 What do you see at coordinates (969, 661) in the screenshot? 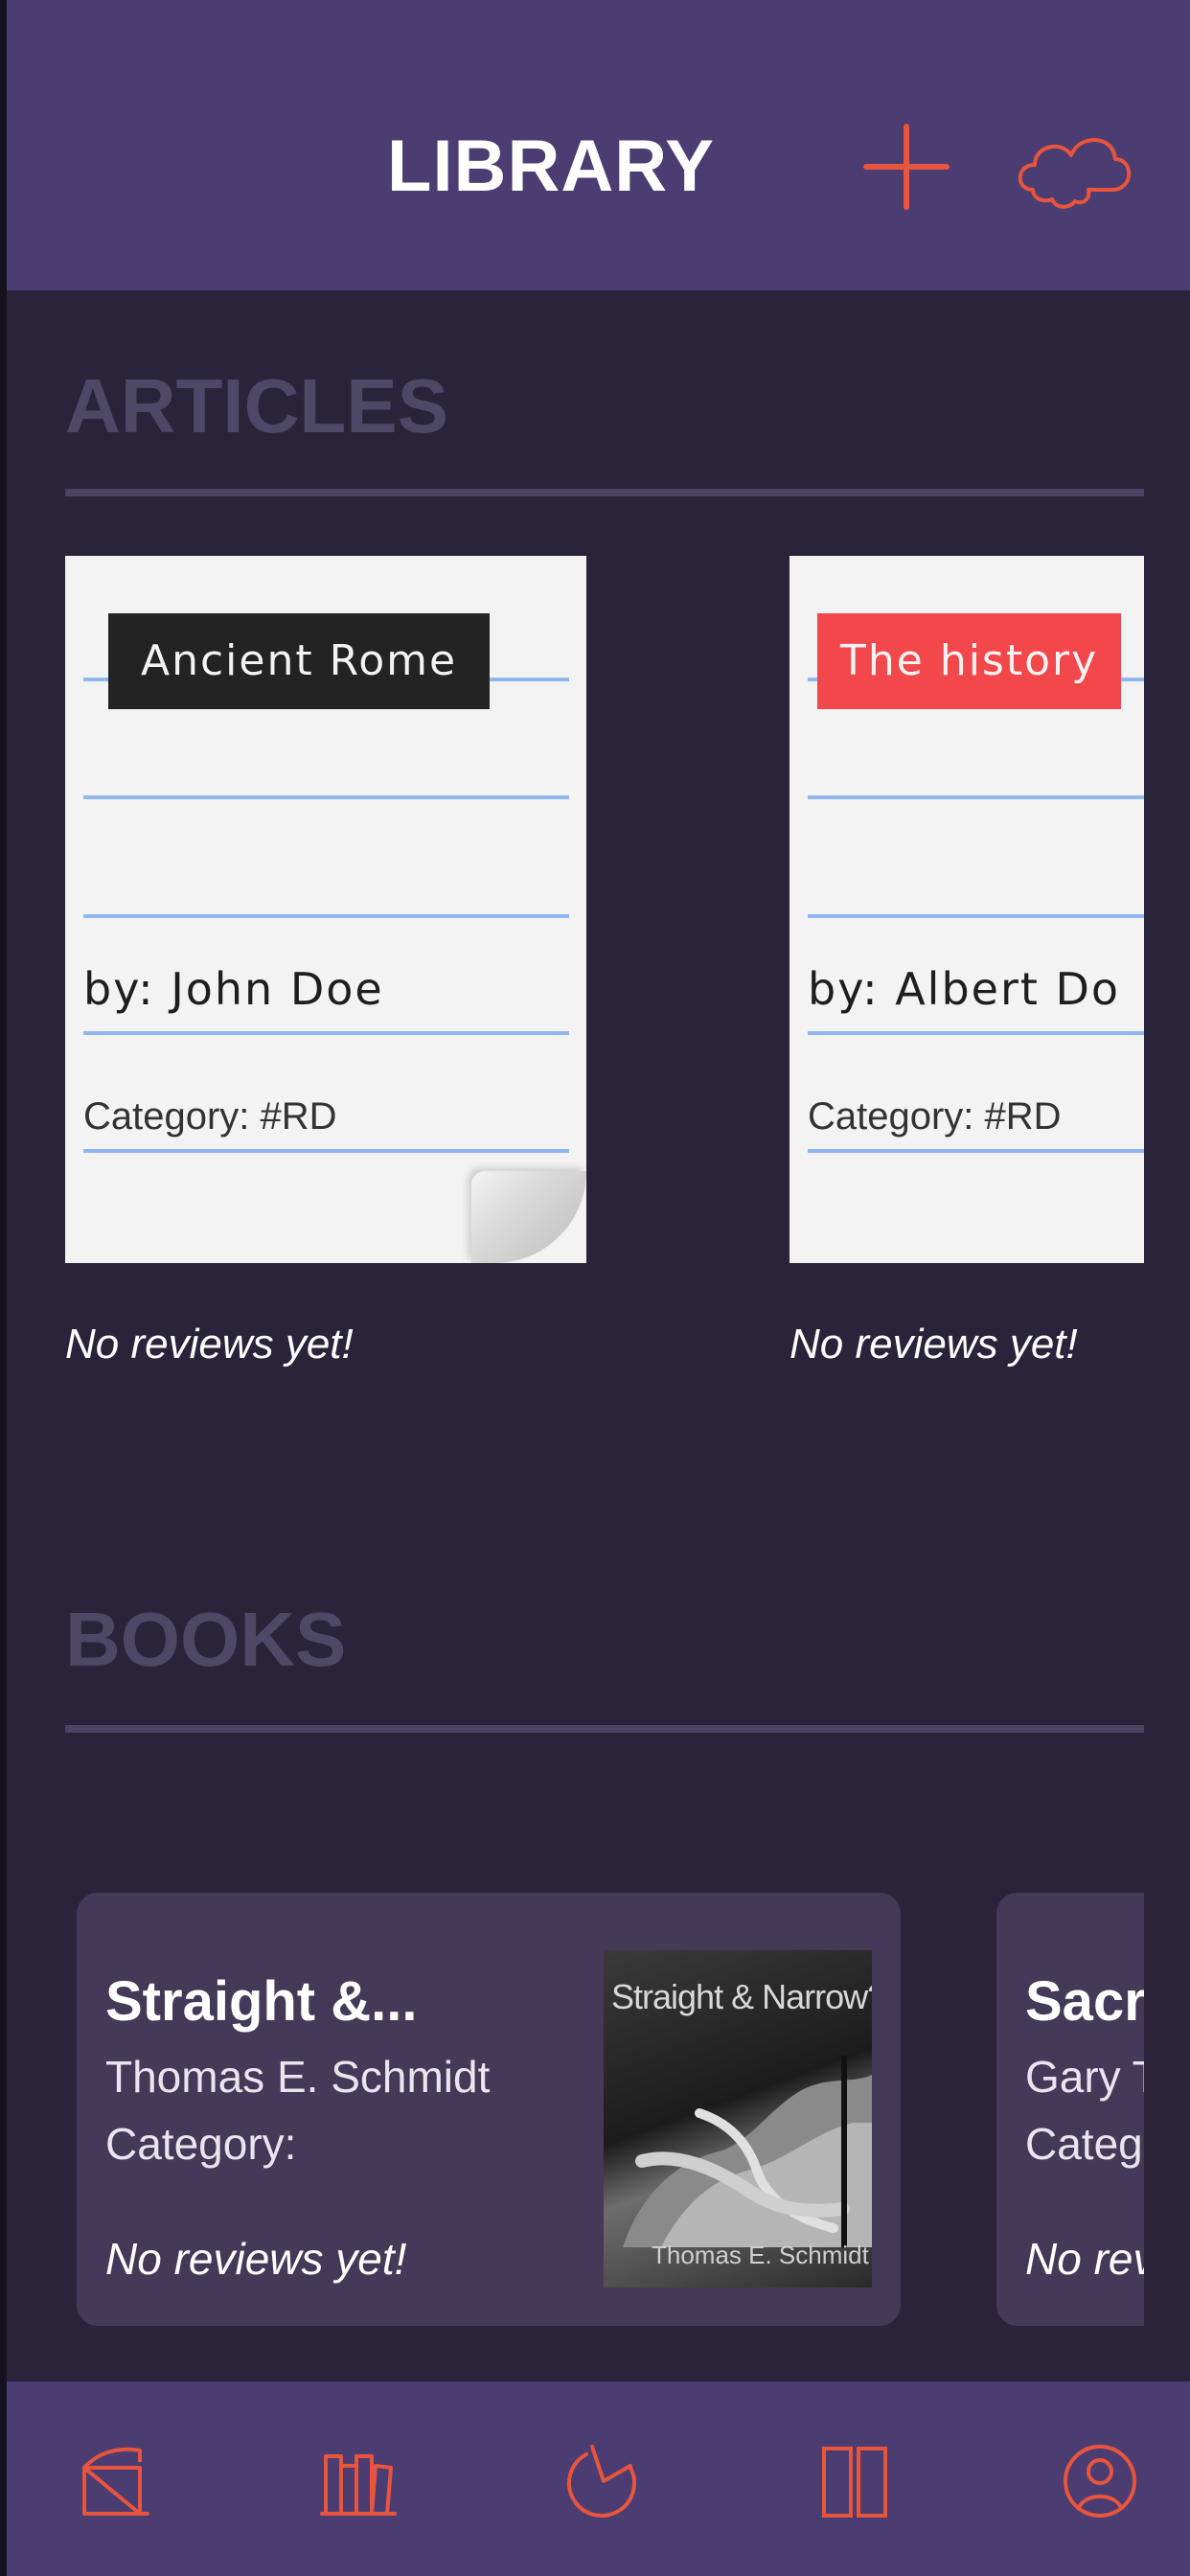
I see `article-tag: The history` at bounding box center [969, 661].